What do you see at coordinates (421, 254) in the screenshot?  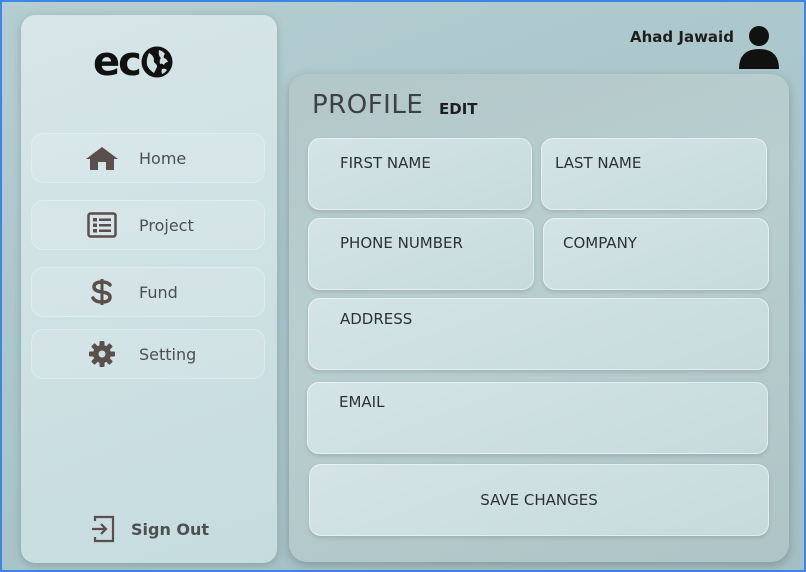 I see `phone-number-field: PHONE NUMBER` at bounding box center [421, 254].